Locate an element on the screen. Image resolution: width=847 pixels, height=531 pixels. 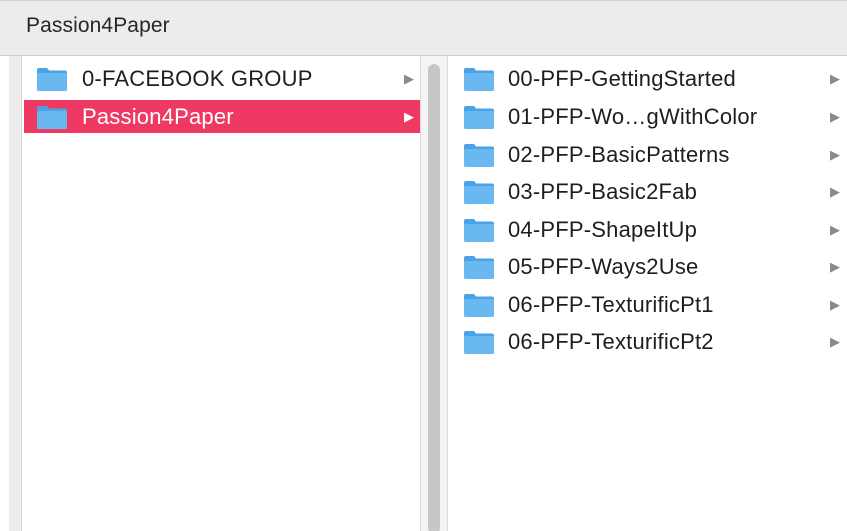
list-item-06-texturificpt1: 06-PFP-TexturificPt1 ▶ is located at coordinates (647, 304).